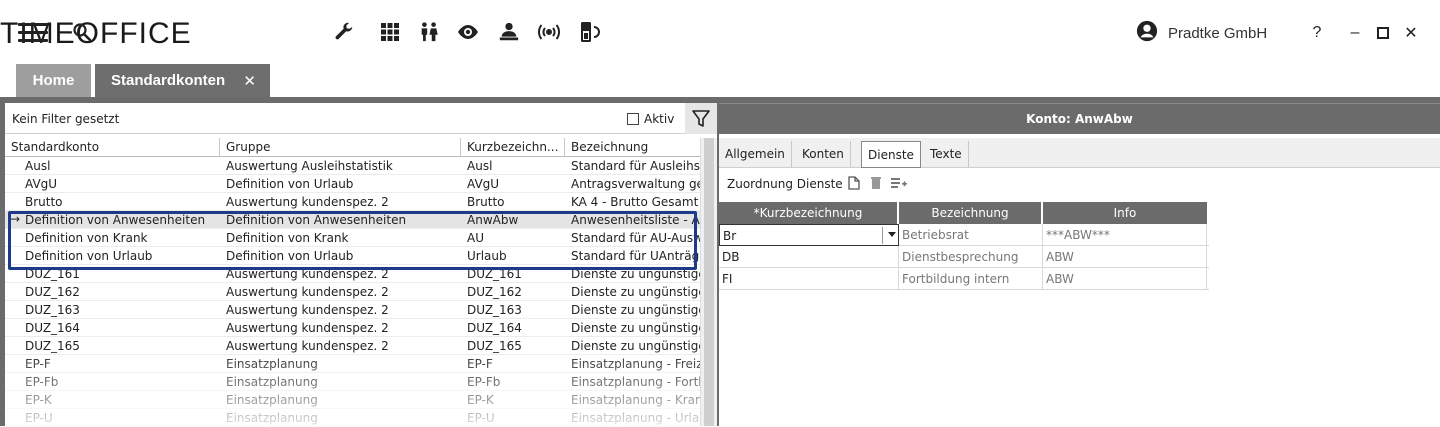 This screenshot has height=427, width=1440. Describe the element at coordinates (509, 32) in the screenshot. I see `user-desk-icon` at that location.